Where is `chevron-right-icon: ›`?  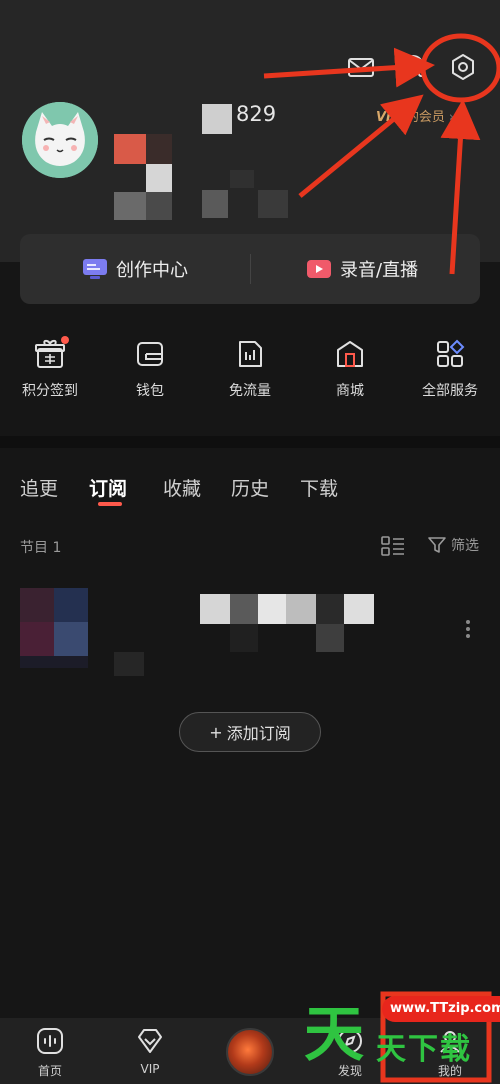
chevron-right-icon: › is located at coordinates (451, 117).